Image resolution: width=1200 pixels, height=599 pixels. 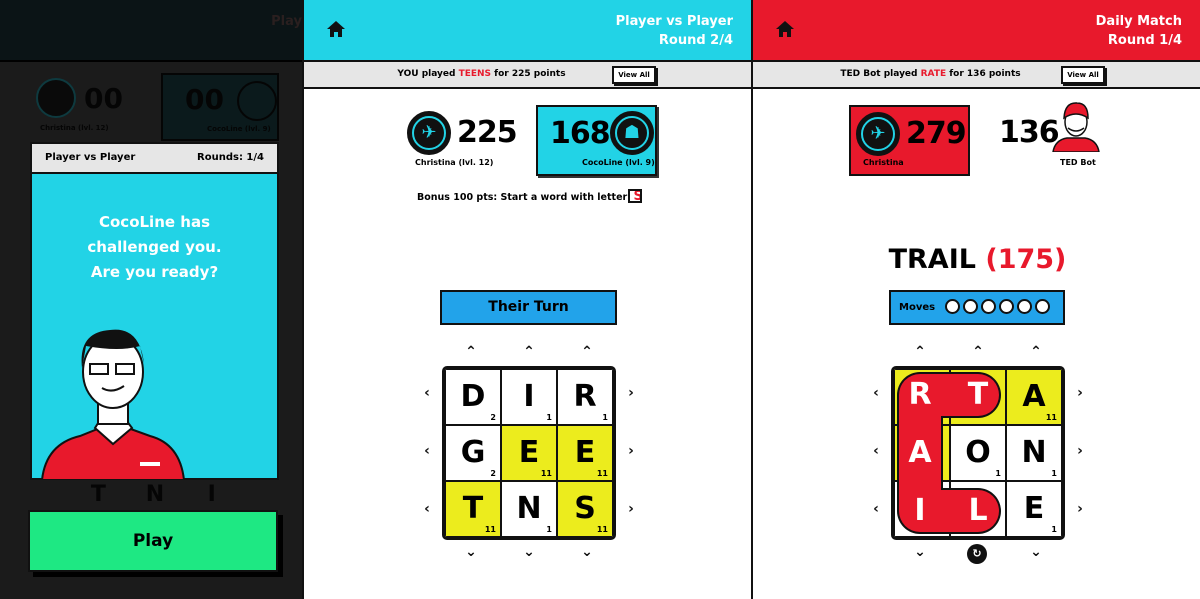 I want to click on moves-label: Moves, so click(x=917, y=307).